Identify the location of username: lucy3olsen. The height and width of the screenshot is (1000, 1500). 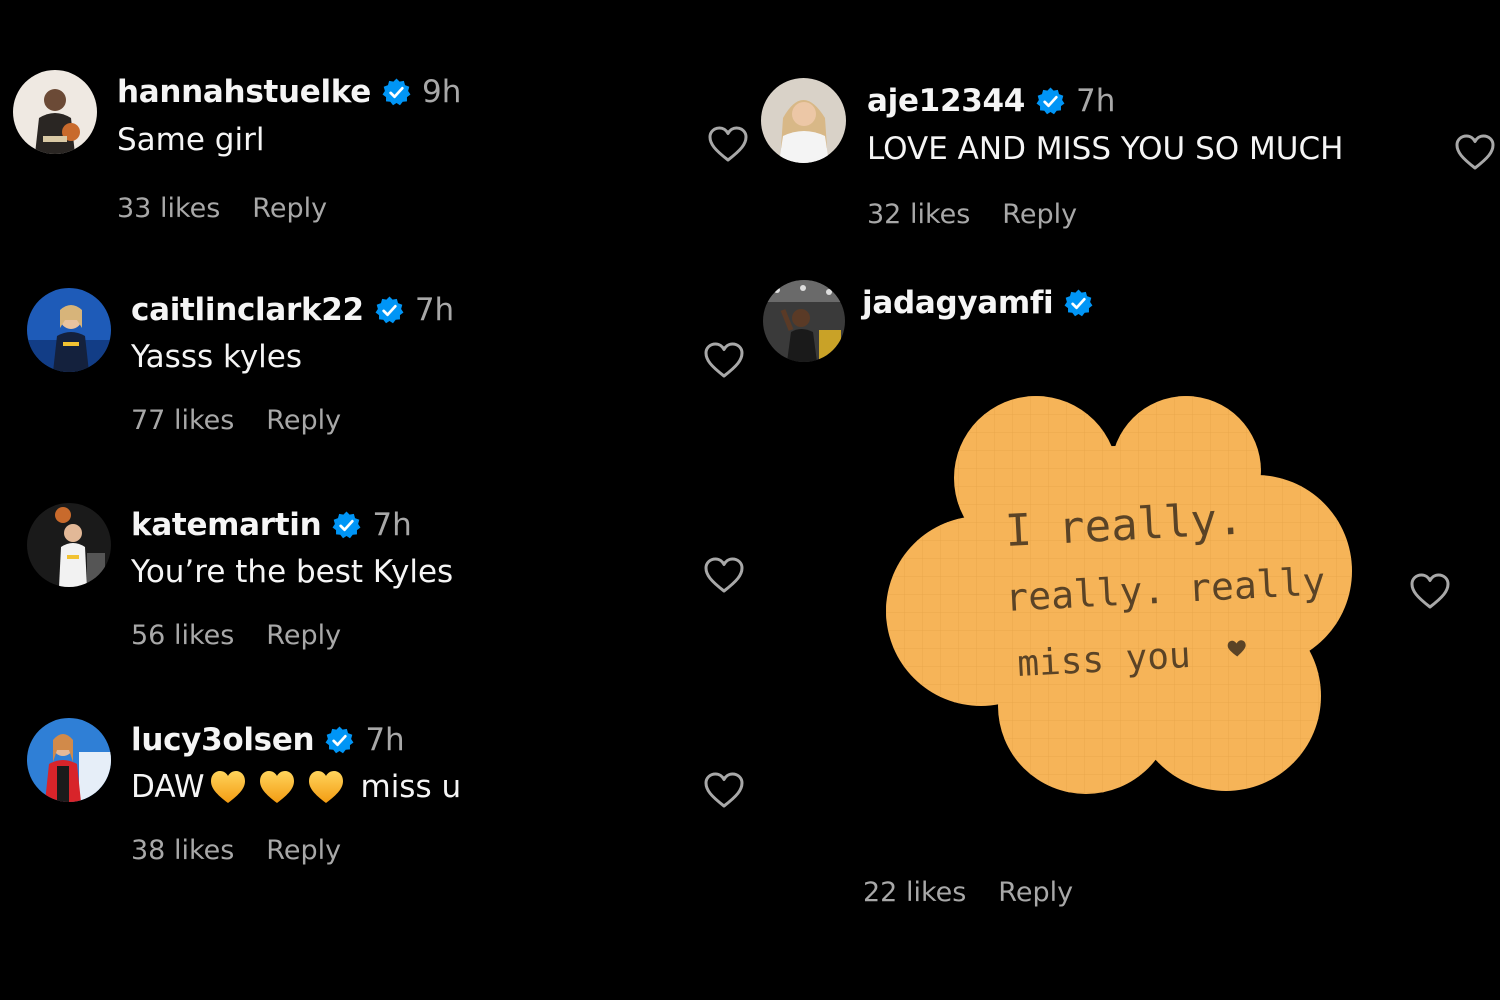
(223, 740).